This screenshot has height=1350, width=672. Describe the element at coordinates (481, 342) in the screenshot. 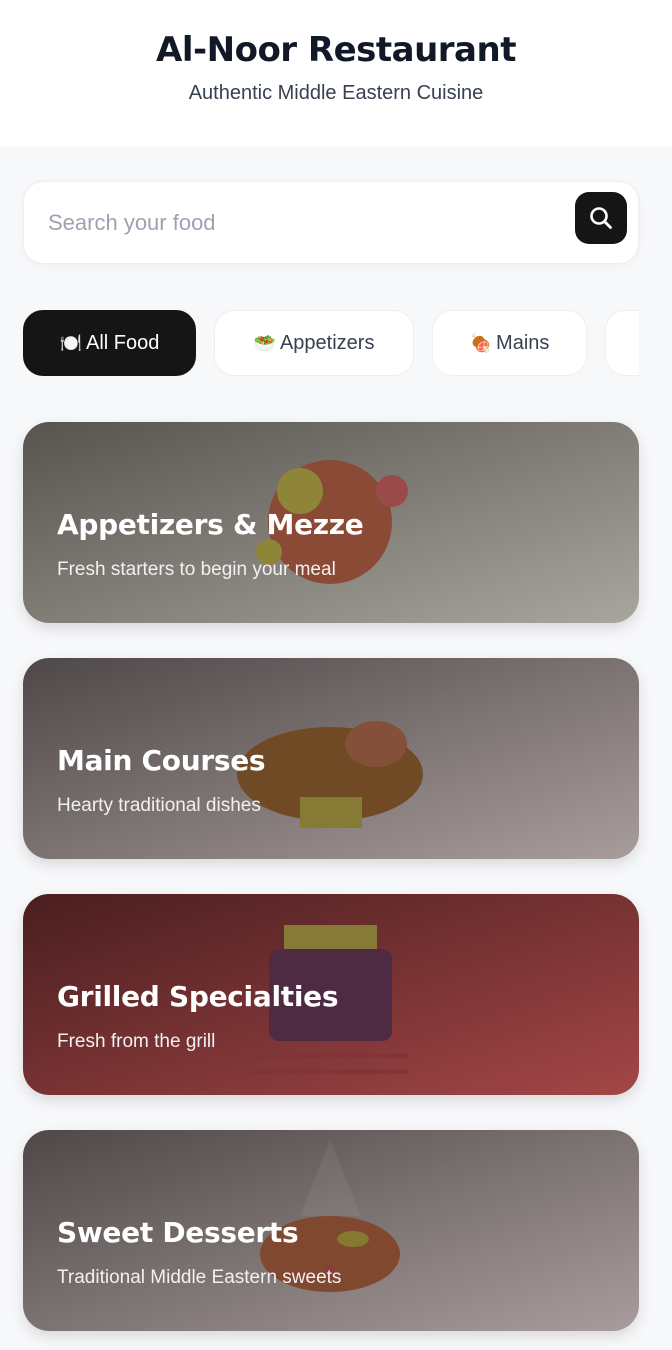

I see `meat-icon: 🍖` at that location.